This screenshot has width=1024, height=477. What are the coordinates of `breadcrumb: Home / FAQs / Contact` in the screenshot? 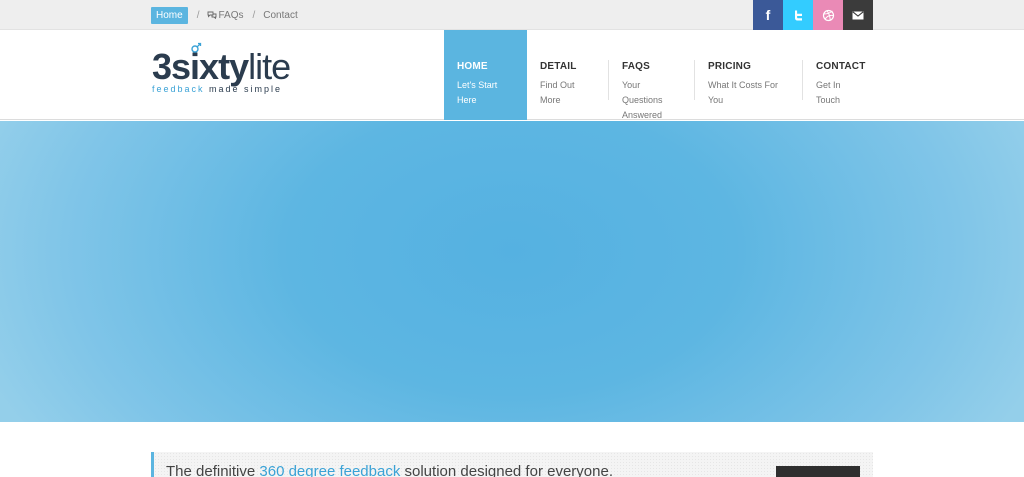 It's located at (224, 15).